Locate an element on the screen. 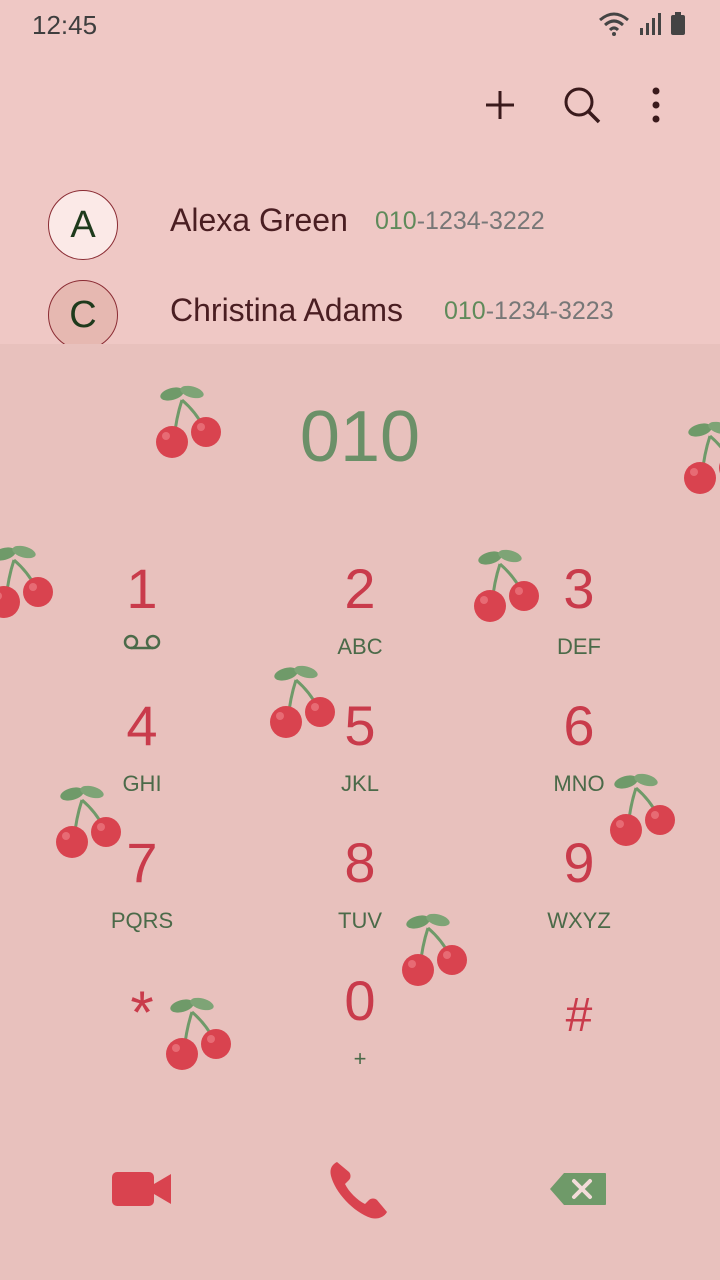 This screenshot has width=720, height=1280. call-button is located at coordinates (360, 1189).